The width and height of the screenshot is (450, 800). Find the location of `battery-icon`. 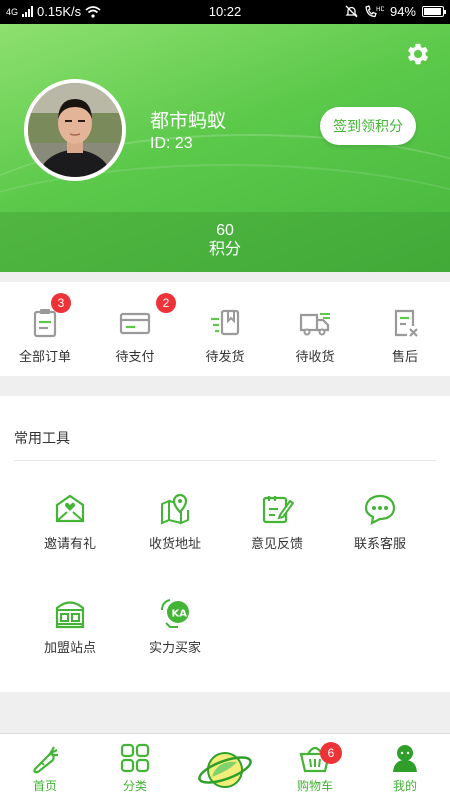

battery-icon is located at coordinates (434, 11).